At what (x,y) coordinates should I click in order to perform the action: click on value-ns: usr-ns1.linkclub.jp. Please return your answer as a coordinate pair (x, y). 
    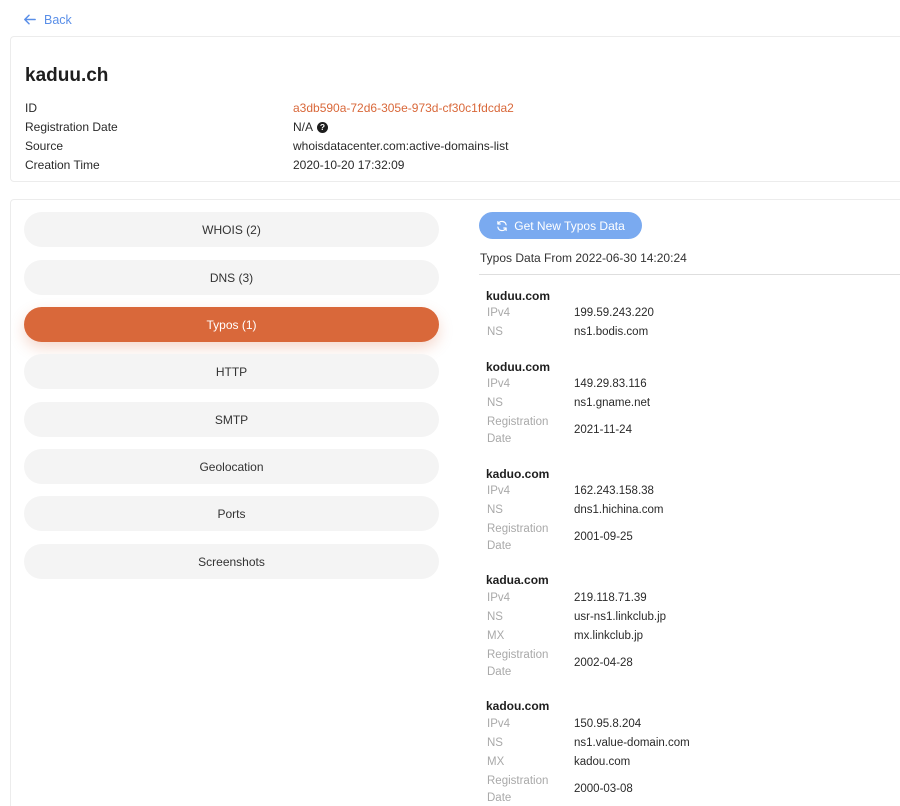
    Looking at the image, I should click on (620, 617).